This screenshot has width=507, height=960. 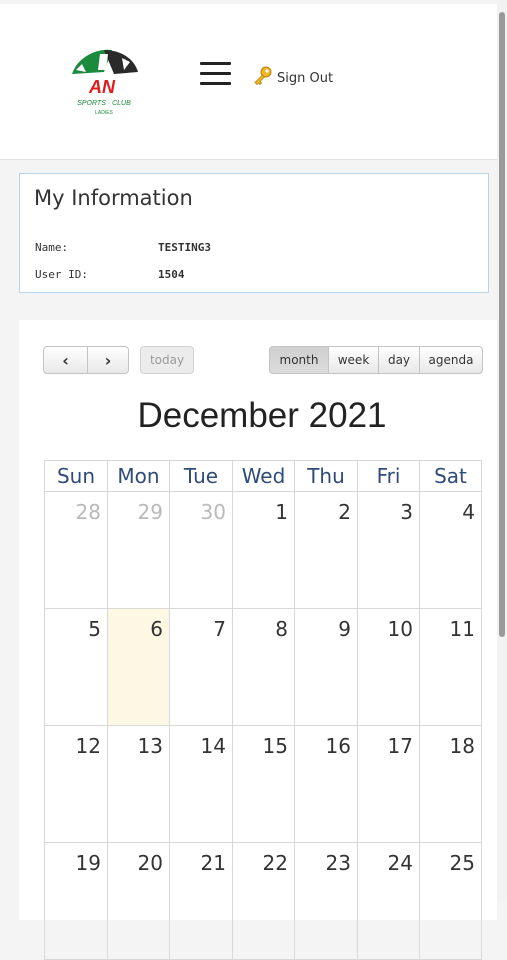 What do you see at coordinates (450, 901) in the screenshot?
I see `day-cell: 25` at bounding box center [450, 901].